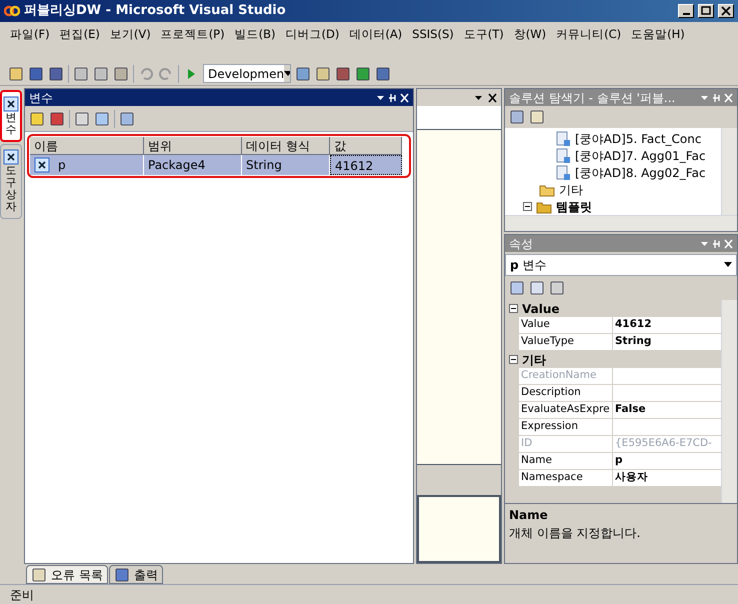  What do you see at coordinates (640, 155) in the screenshot?
I see `tree-item: [쿵야AD]7. Agg01_Fac` at bounding box center [640, 155].